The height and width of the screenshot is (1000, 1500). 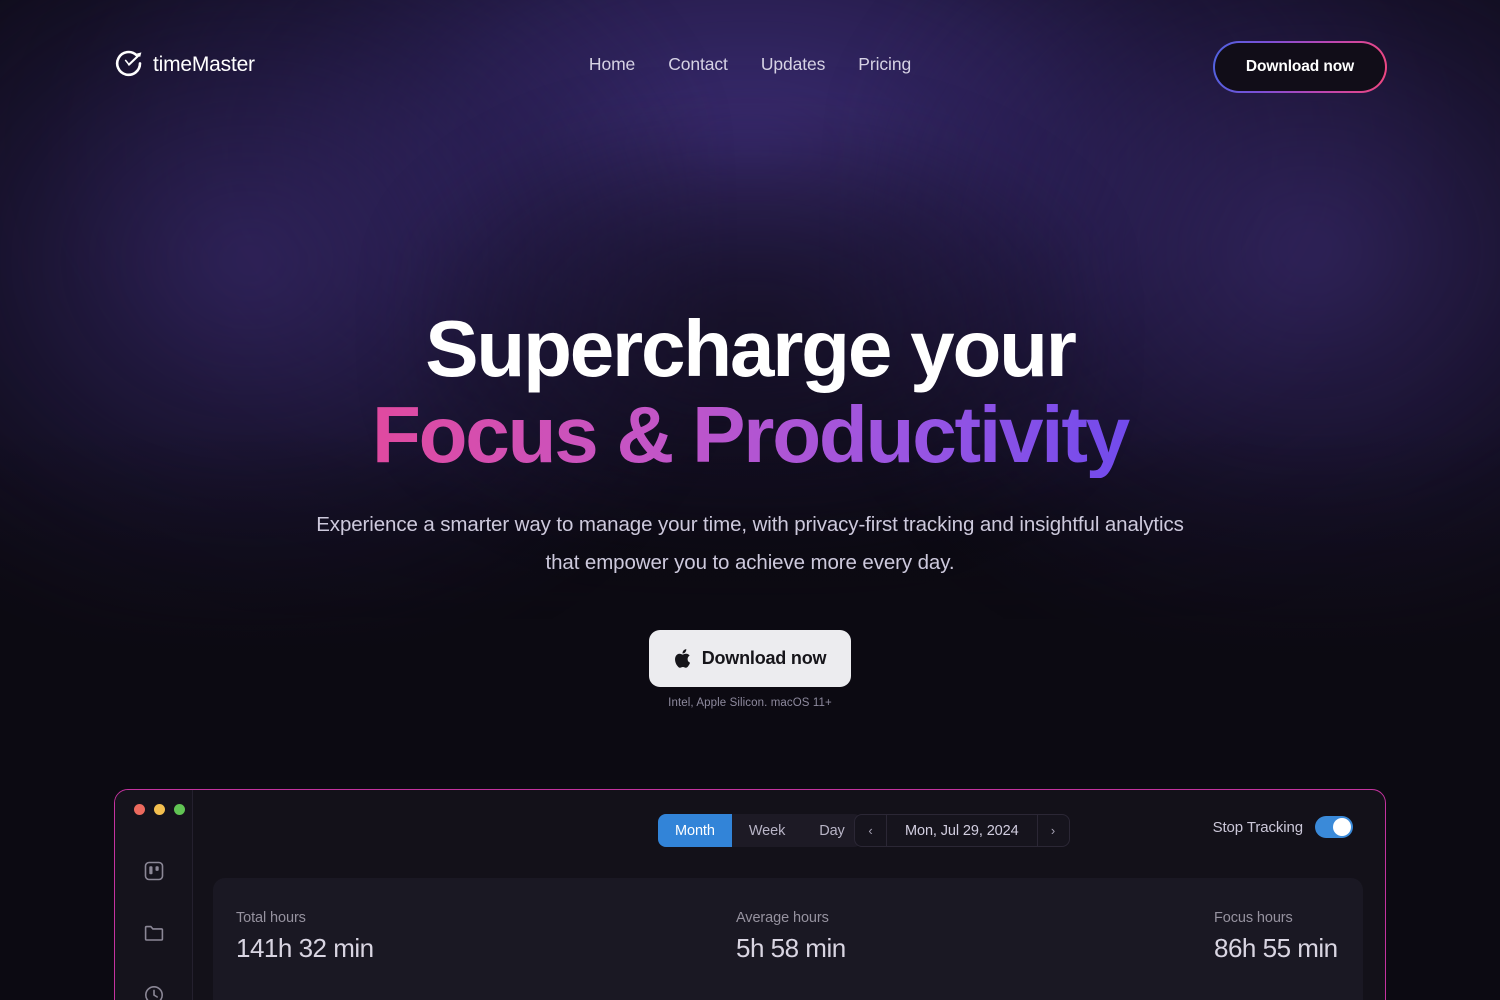 I want to click on header-download-button: Download now, so click(x=1300, y=67).